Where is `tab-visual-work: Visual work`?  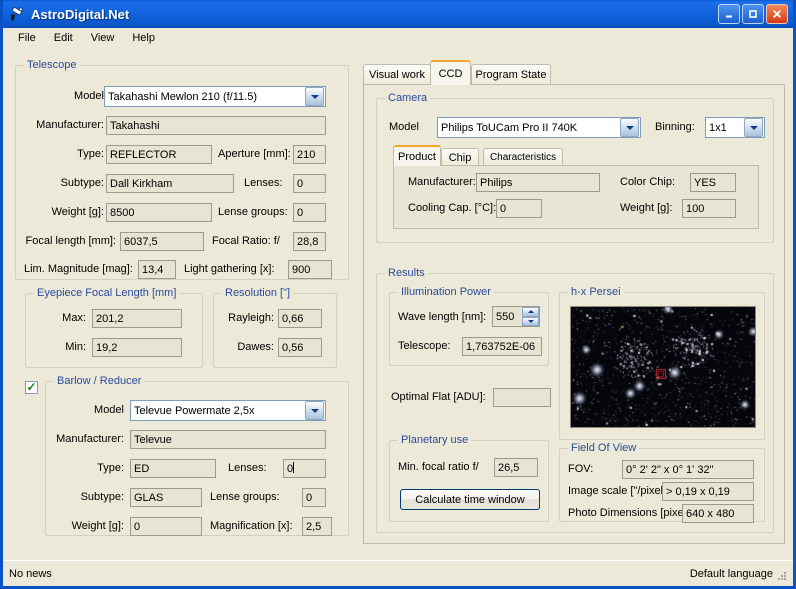
tab-visual-work: Visual work is located at coordinates (397, 74).